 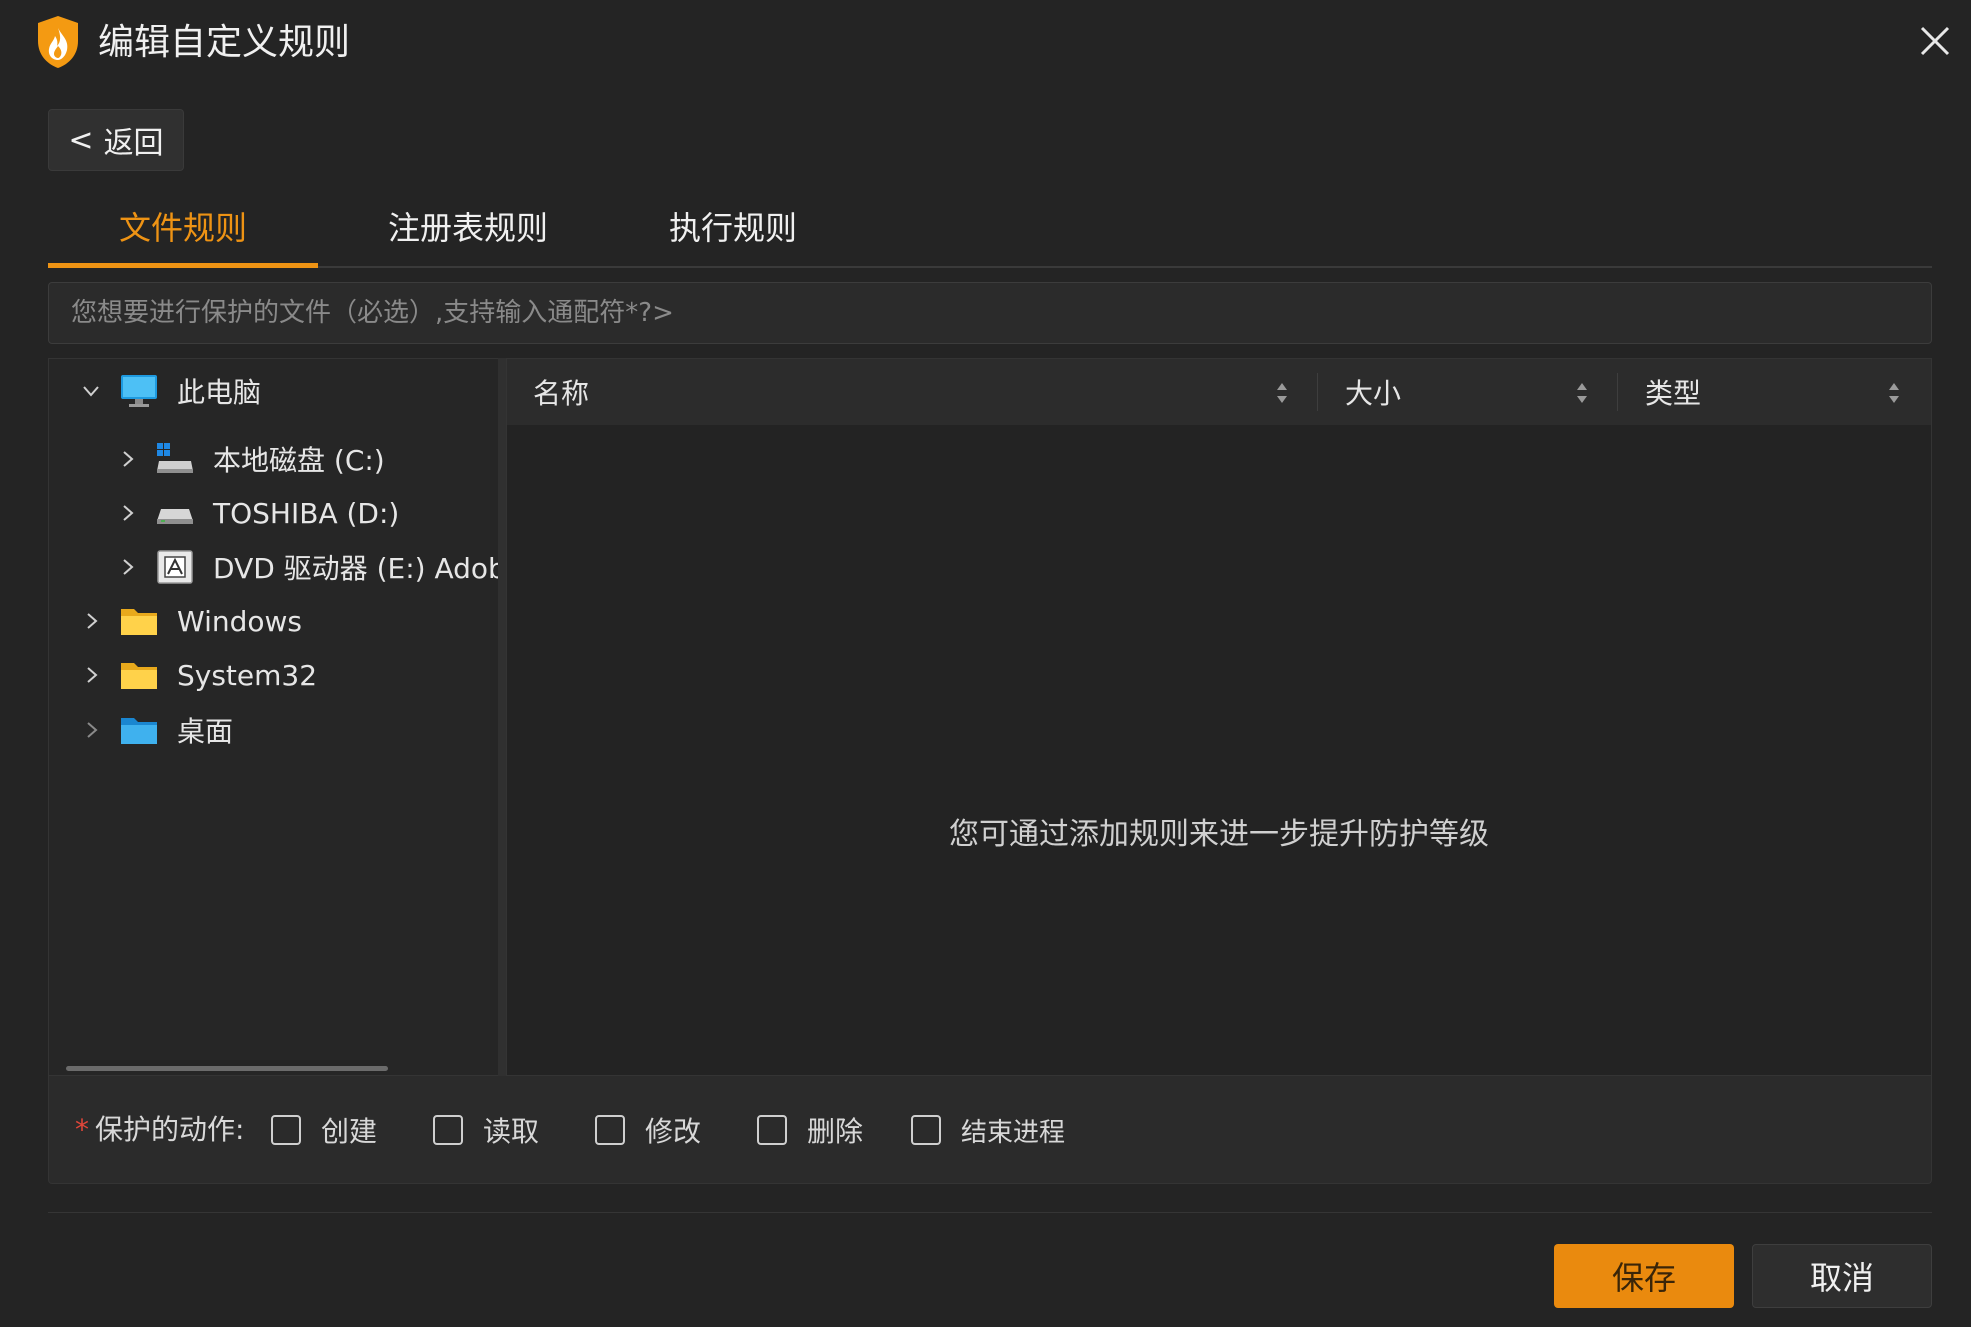 I want to click on panel-splitter, so click(x=502, y=717).